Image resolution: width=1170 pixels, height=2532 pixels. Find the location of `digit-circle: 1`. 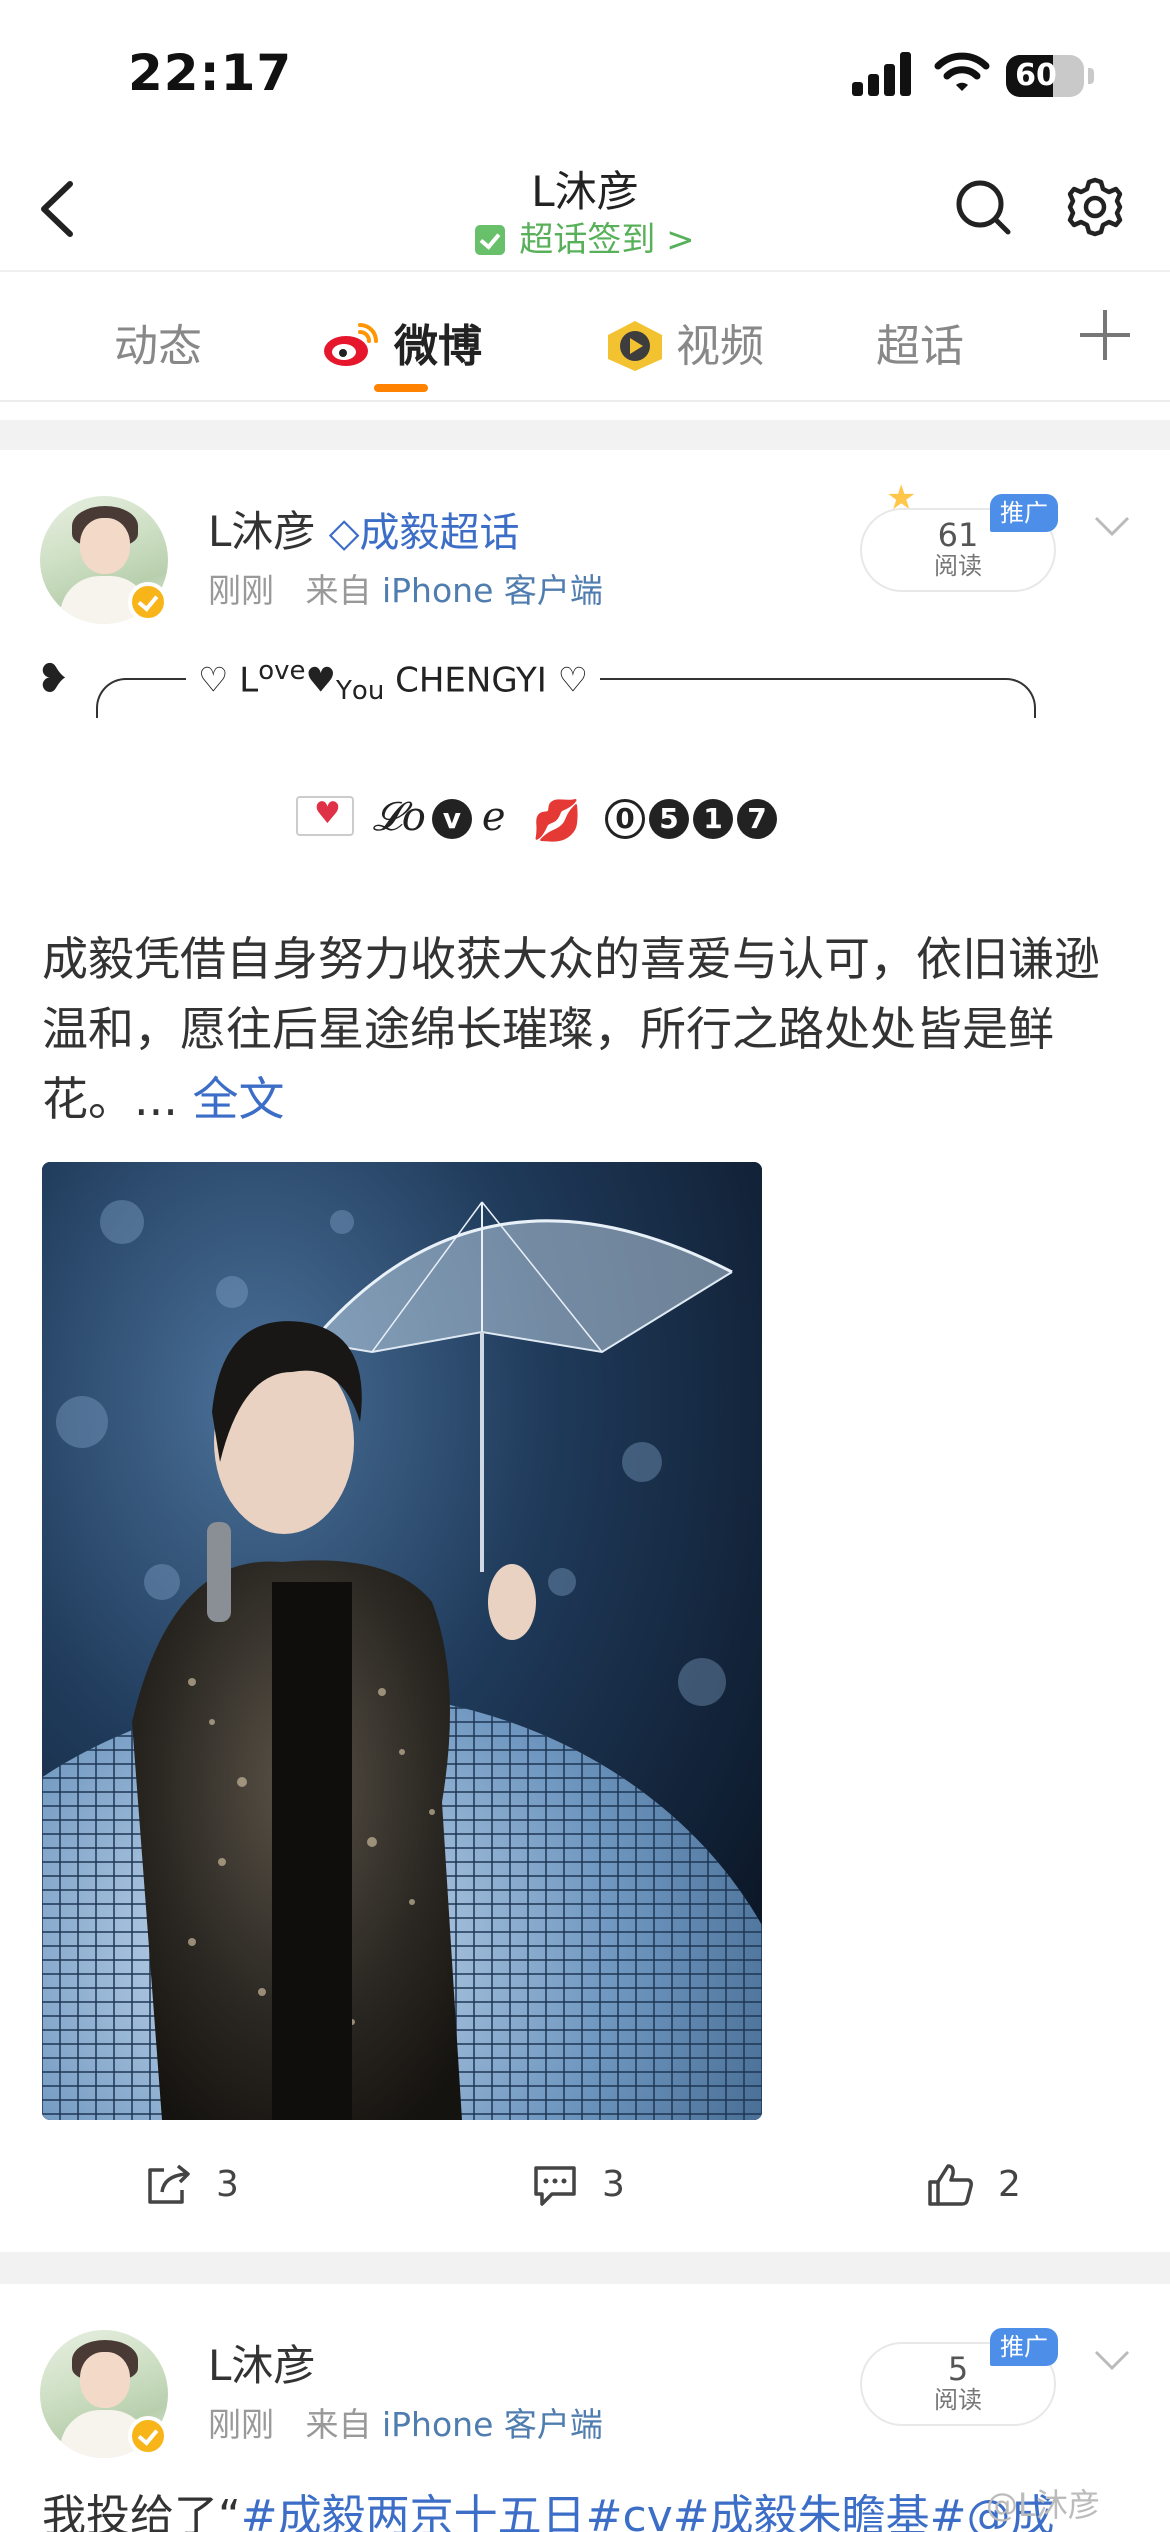

digit-circle: 1 is located at coordinates (713, 819).